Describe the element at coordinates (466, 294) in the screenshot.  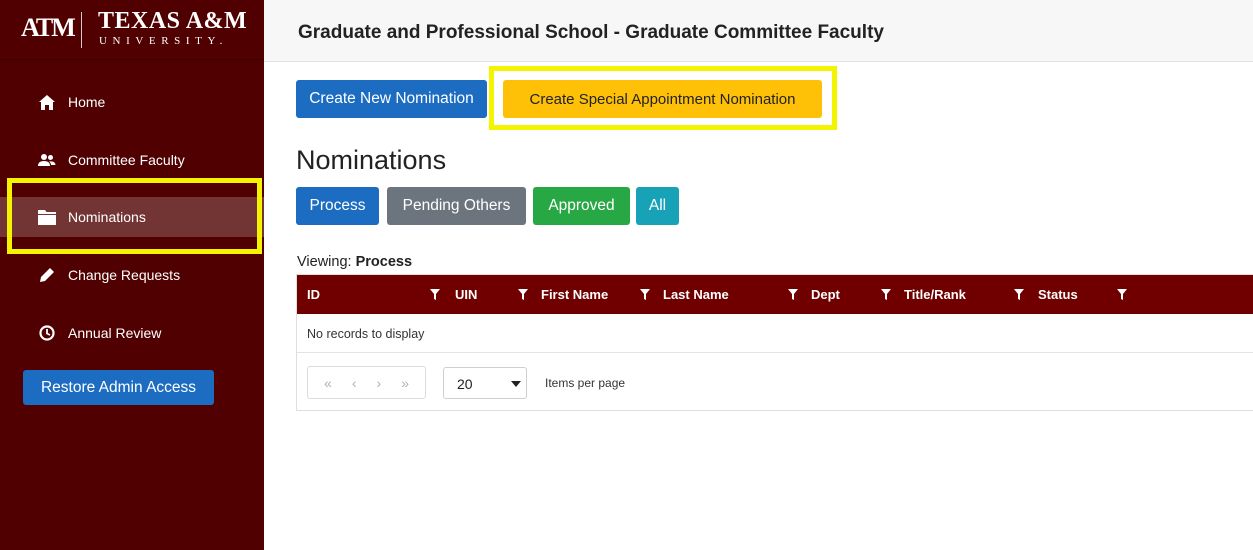
I see `column-header-uin: UIN` at that location.